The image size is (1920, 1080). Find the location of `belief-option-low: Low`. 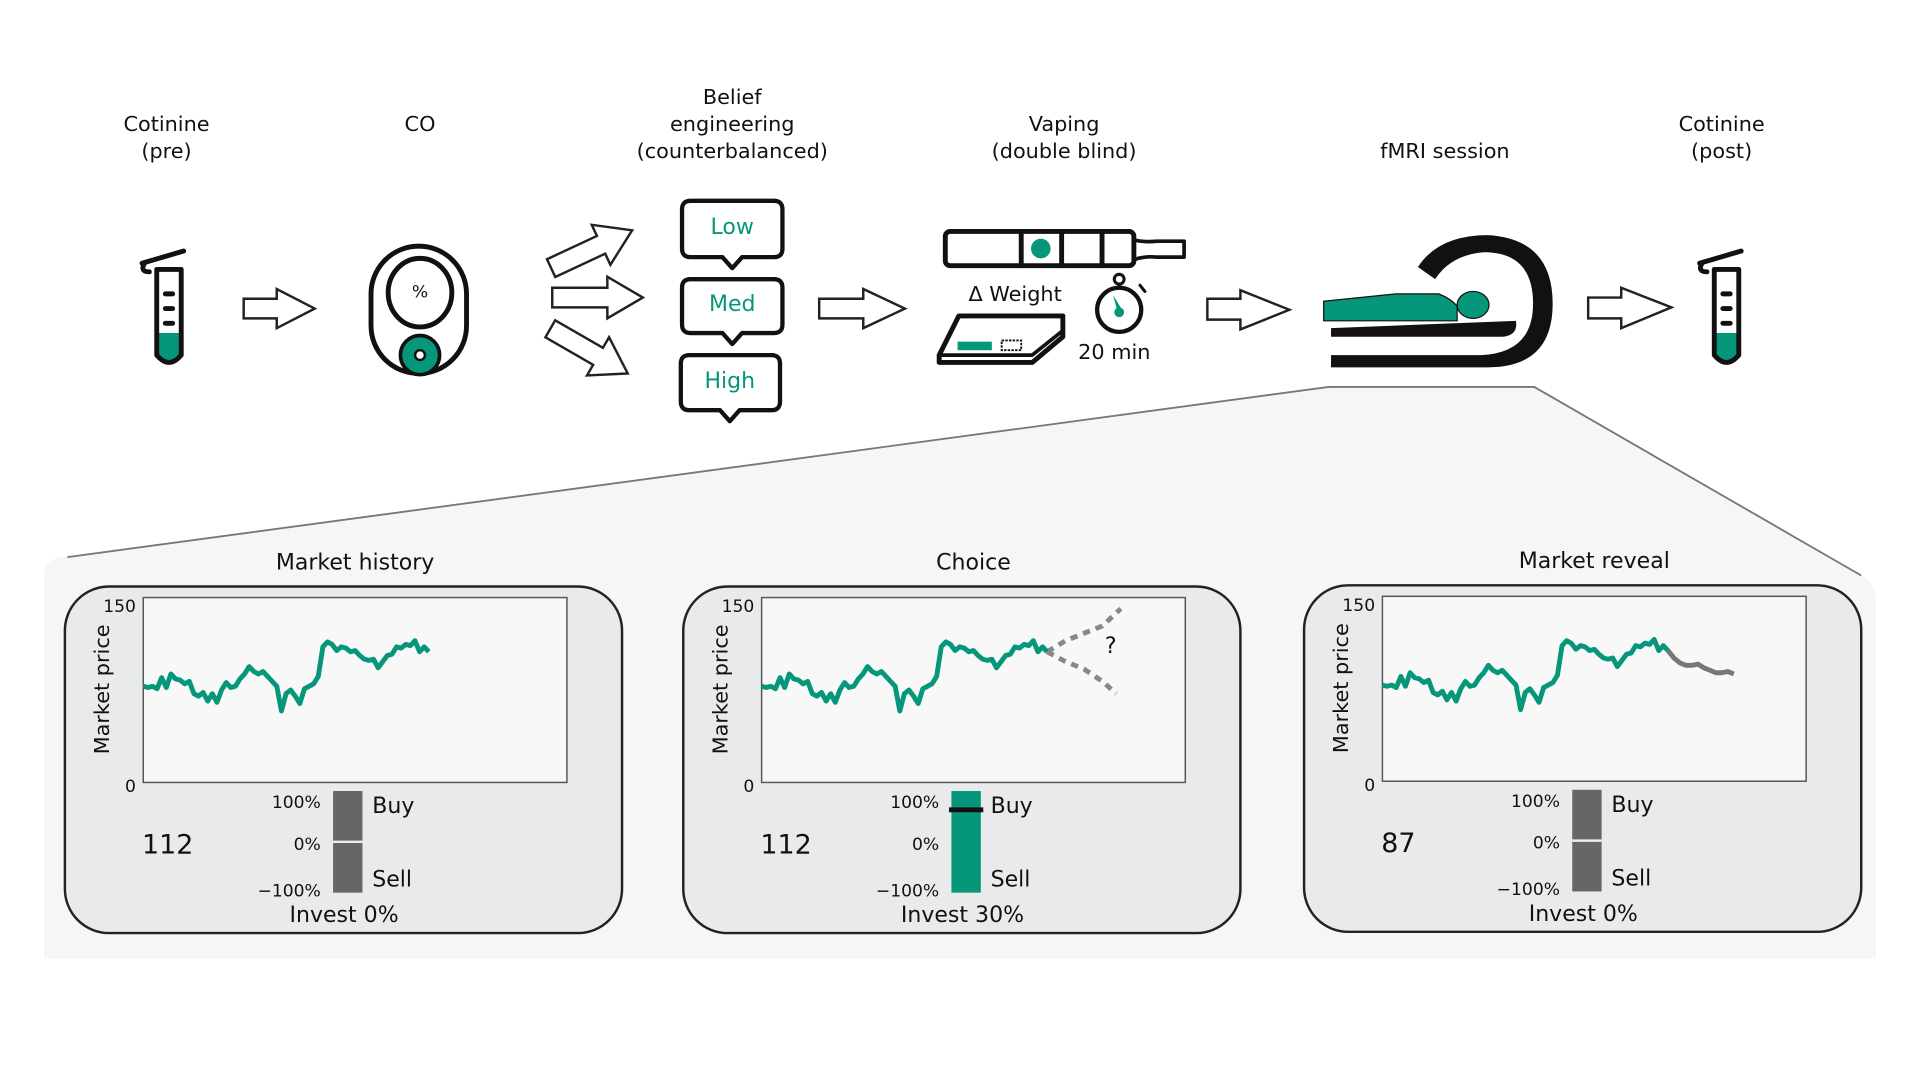

belief-option-low: Low is located at coordinates (732, 234).